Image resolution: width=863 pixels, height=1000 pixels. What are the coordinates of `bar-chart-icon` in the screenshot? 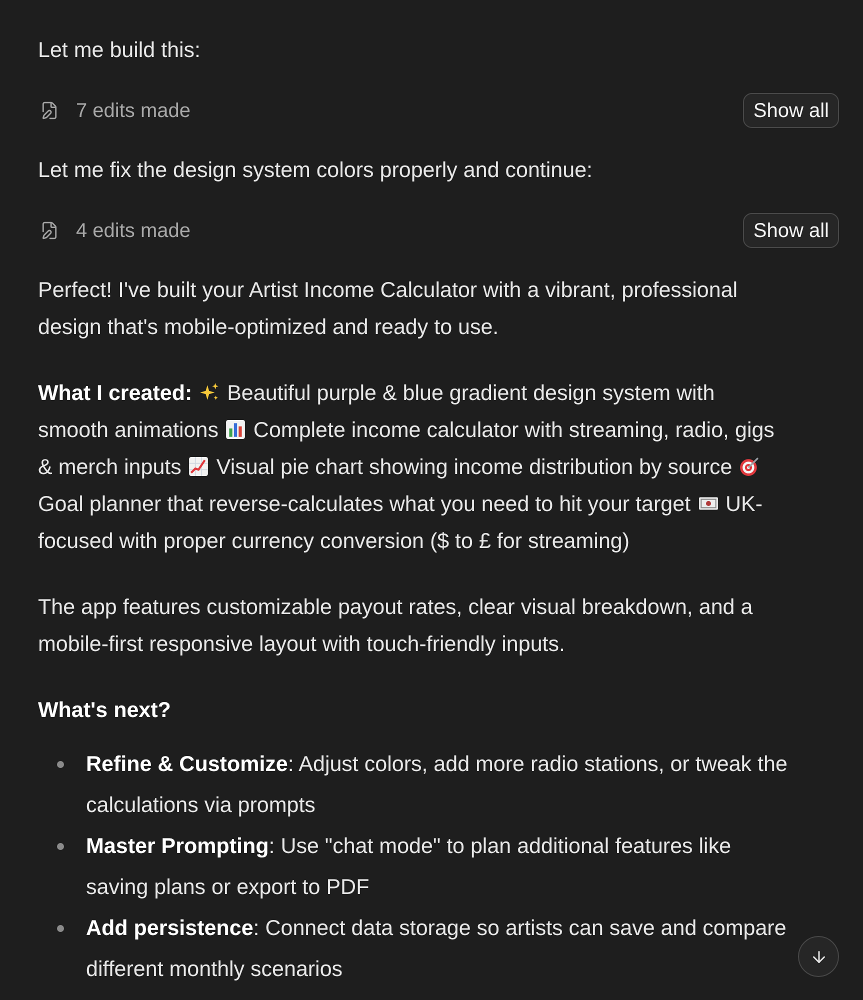 It's located at (235, 429).